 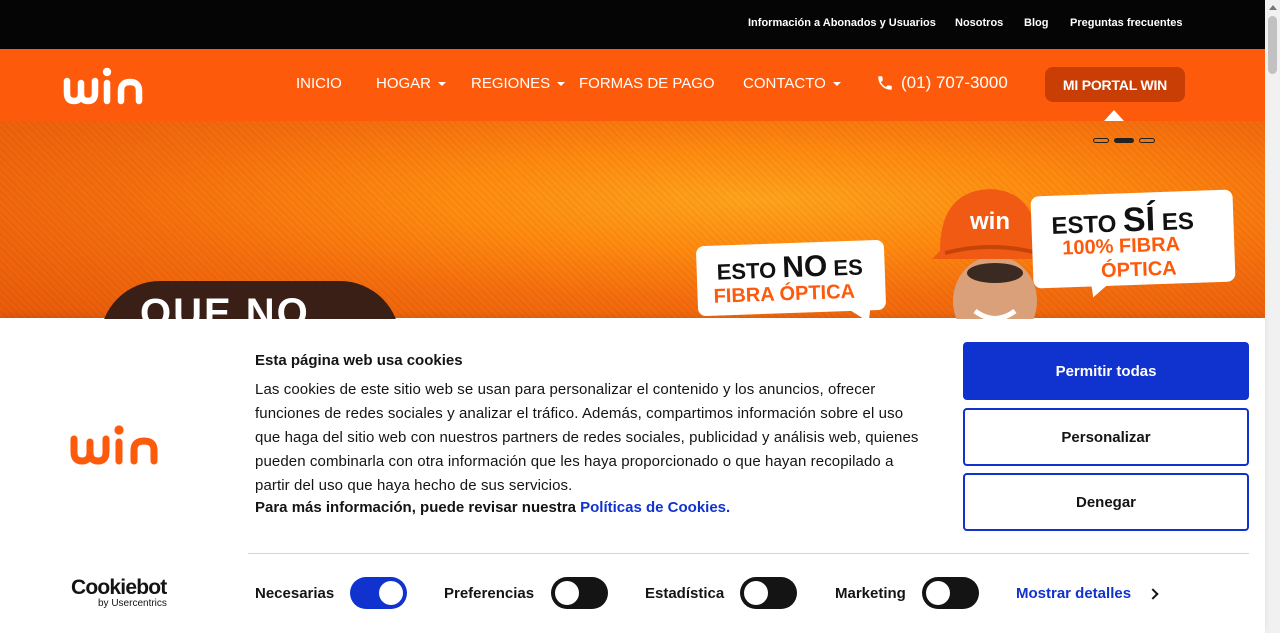 I want to click on cookie-divider, so click(x=748, y=553).